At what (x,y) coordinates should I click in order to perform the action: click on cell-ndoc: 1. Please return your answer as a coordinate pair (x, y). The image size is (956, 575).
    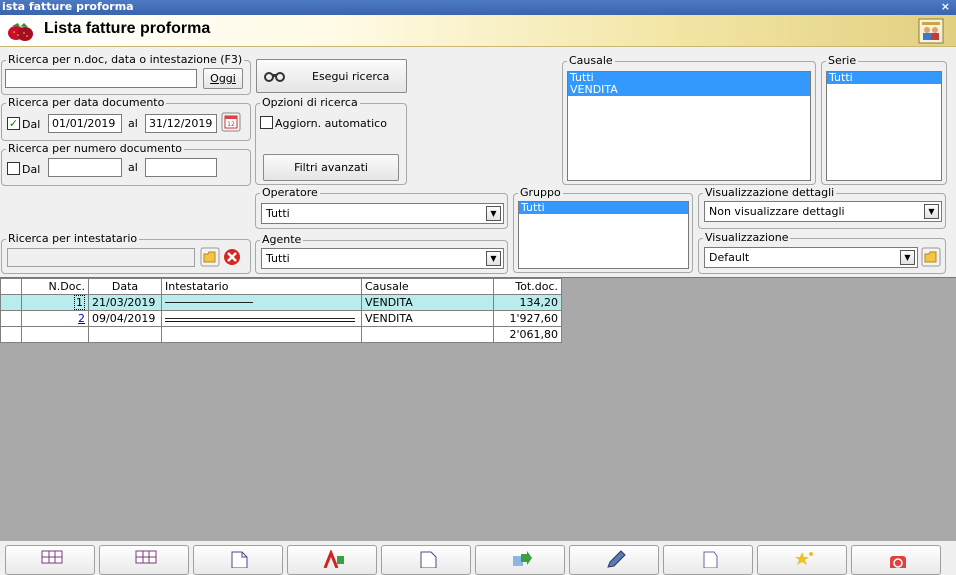
    Looking at the image, I should click on (55, 302).